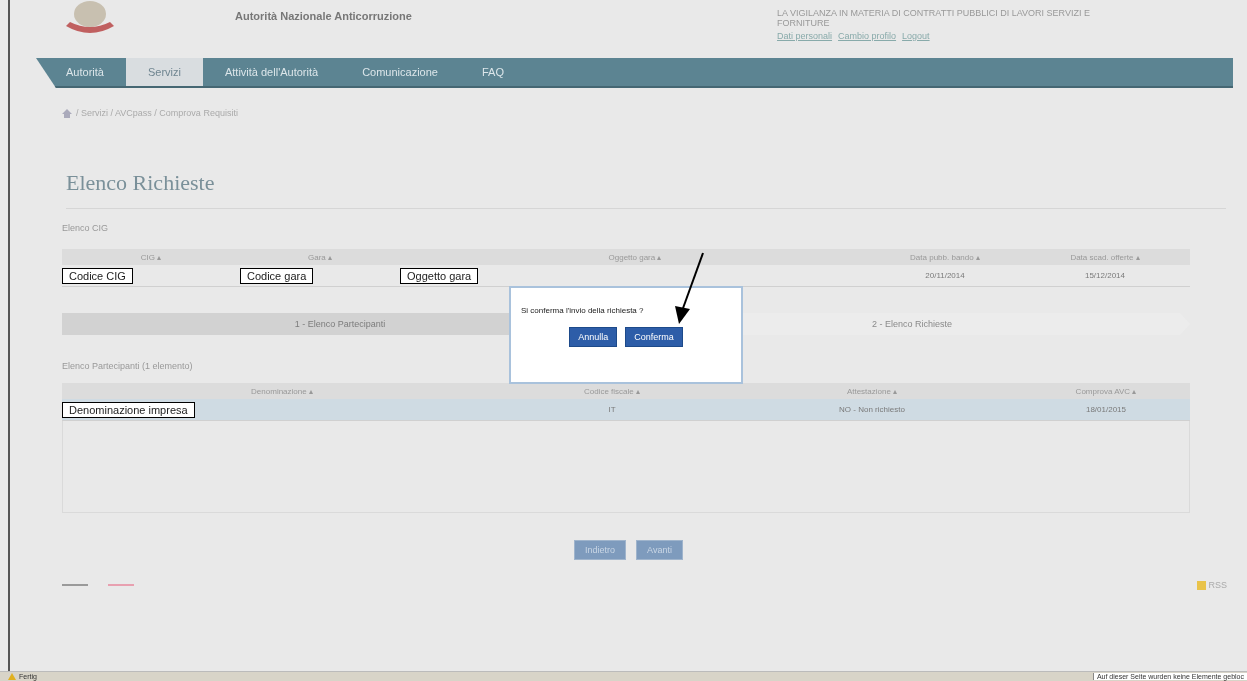 The width and height of the screenshot is (1247, 681). Describe the element at coordinates (872, 391) in the screenshot. I see `column-header: Attestazione ▴` at that location.